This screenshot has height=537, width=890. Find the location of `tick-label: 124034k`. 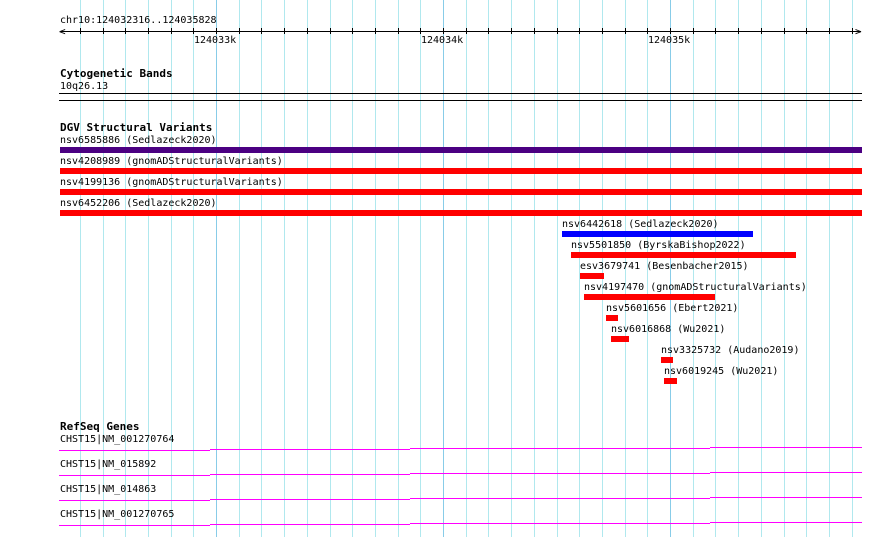

tick-label: 124034k is located at coordinates (442, 40).